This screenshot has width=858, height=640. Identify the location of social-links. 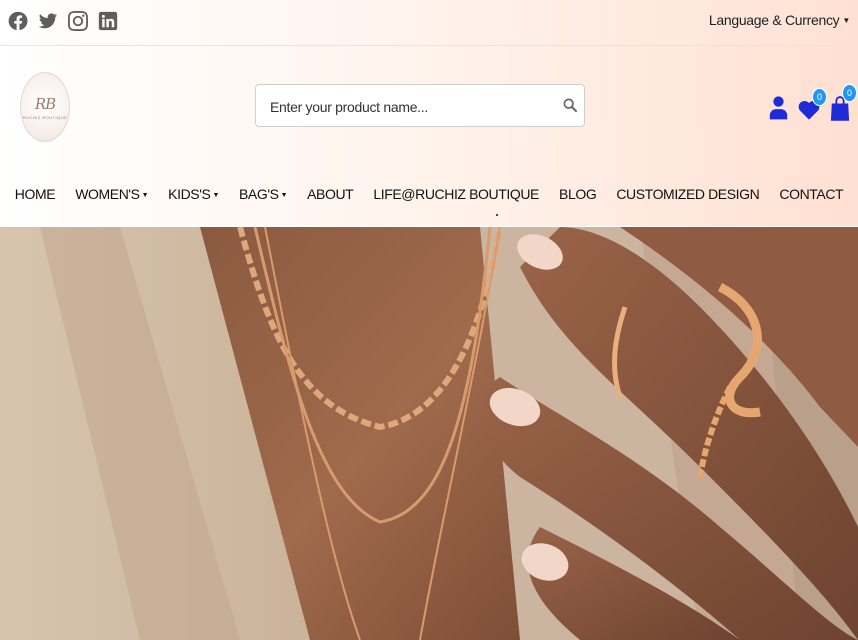
(63, 21).